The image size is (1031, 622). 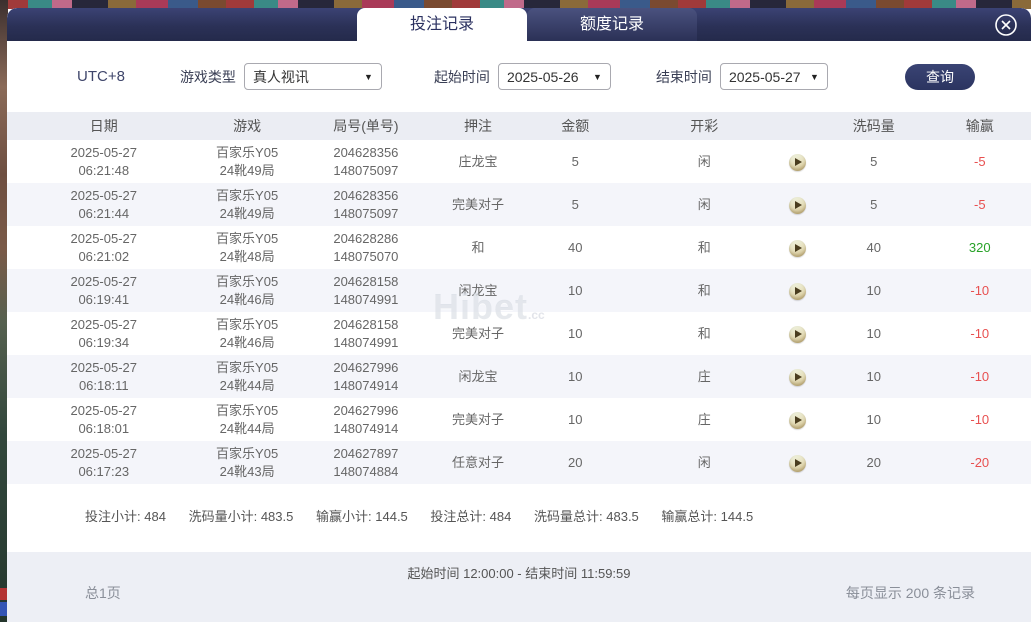 I want to click on amount-cell: 5, so click(x=575, y=204).